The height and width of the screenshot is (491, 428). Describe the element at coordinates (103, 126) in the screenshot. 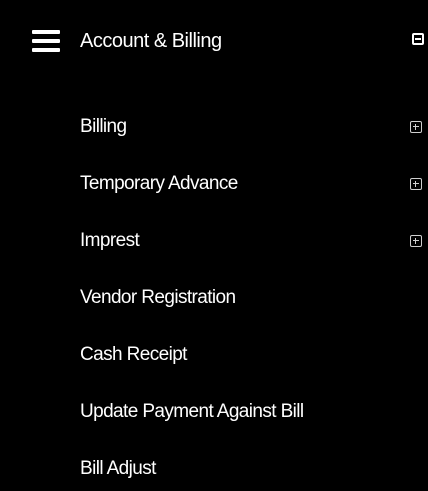

I see `menu-item-label: Billing` at that location.